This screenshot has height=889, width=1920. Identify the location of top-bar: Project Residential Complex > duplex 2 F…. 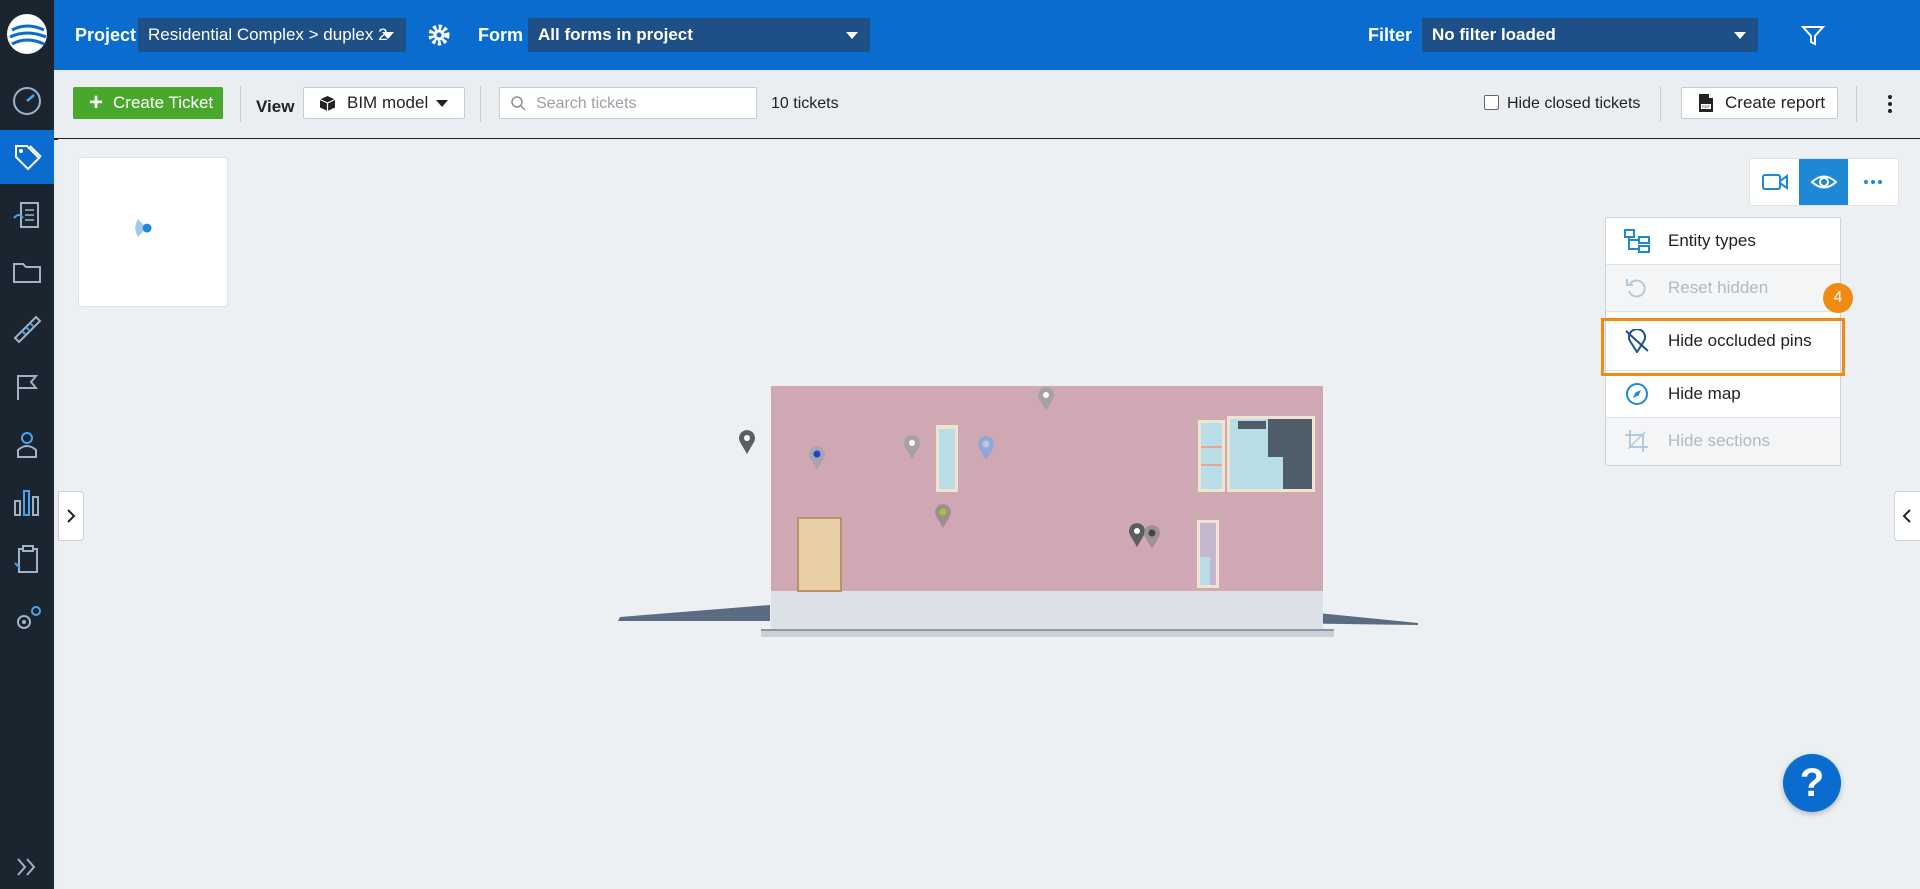
(987, 35).